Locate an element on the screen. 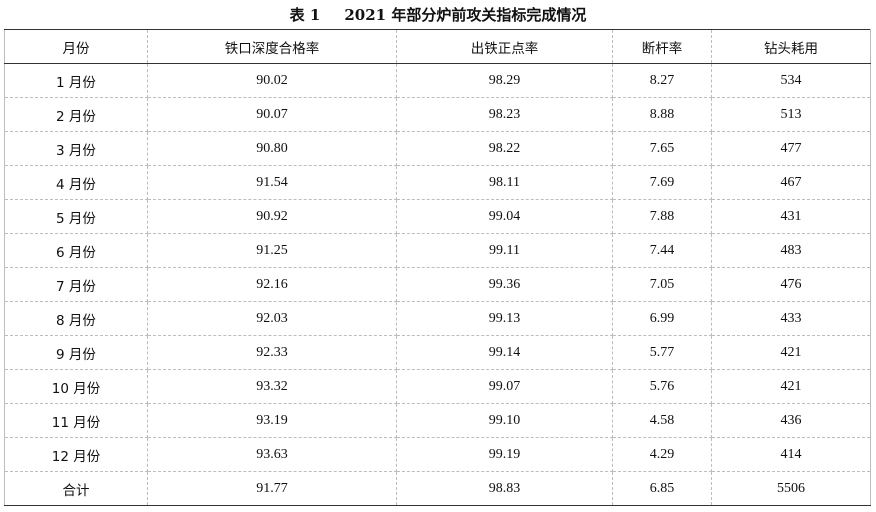 Image resolution: width=876 pixels, height=512 pixels. taphole-depth-rate-cell: 90.92 is located at coordinates (272, 216).